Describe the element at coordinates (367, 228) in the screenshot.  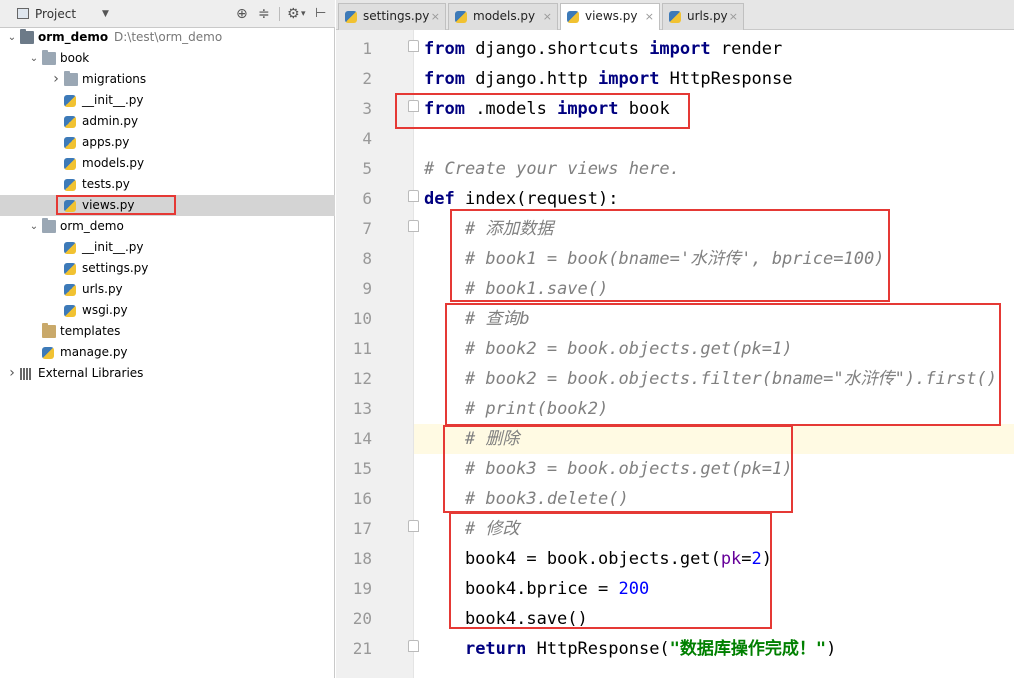
I see `line-number: 7` at that location.